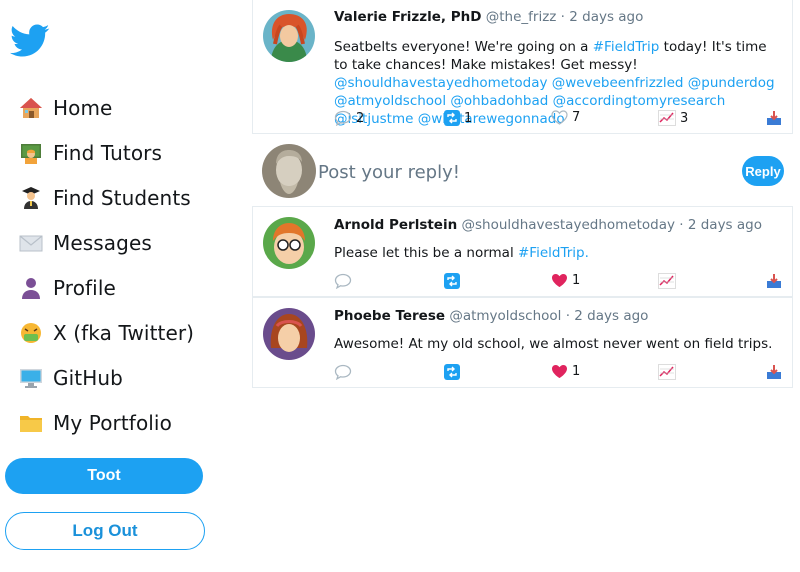 The width and height of the screenshot is (800, 572). Describe the element at coordinates (31, 288) in the screenshot. I see `person-icon` at that location.